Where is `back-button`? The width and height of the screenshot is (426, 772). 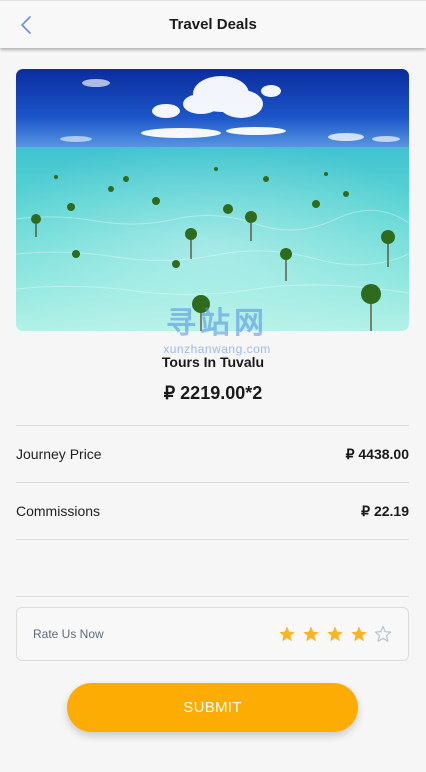 back-button is located at coordinates (26, 25).